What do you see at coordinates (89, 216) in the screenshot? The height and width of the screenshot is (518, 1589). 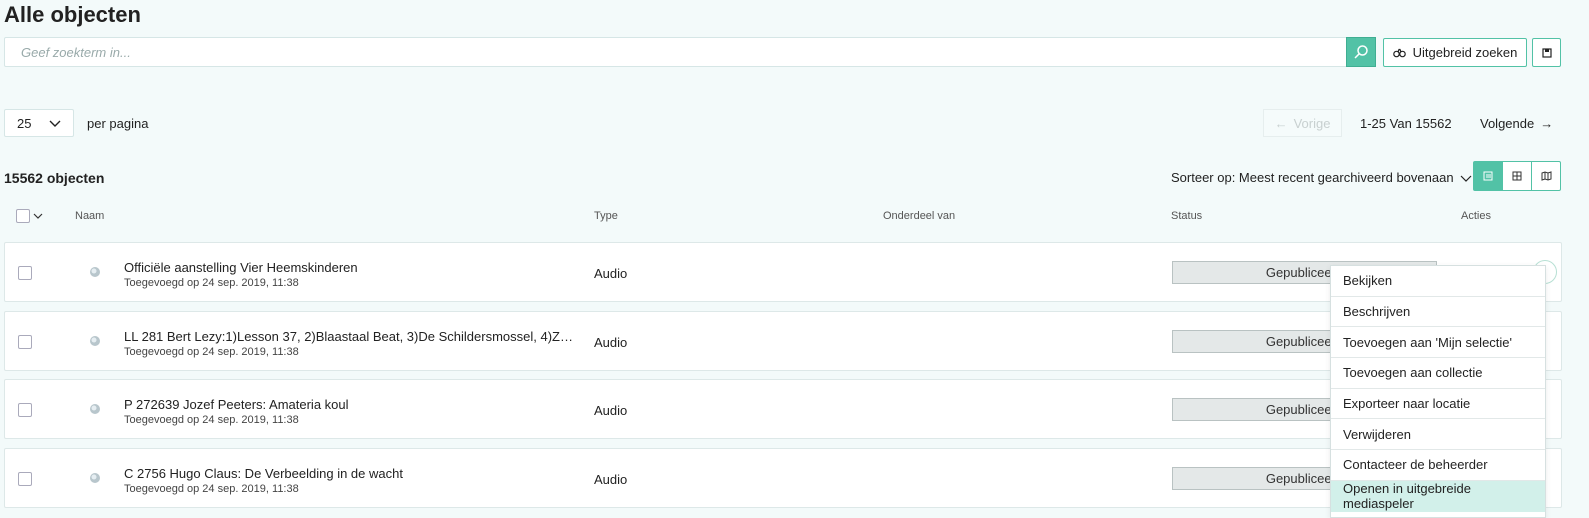 I see `column-header-name: Naam` at bounding box center [89, 216].